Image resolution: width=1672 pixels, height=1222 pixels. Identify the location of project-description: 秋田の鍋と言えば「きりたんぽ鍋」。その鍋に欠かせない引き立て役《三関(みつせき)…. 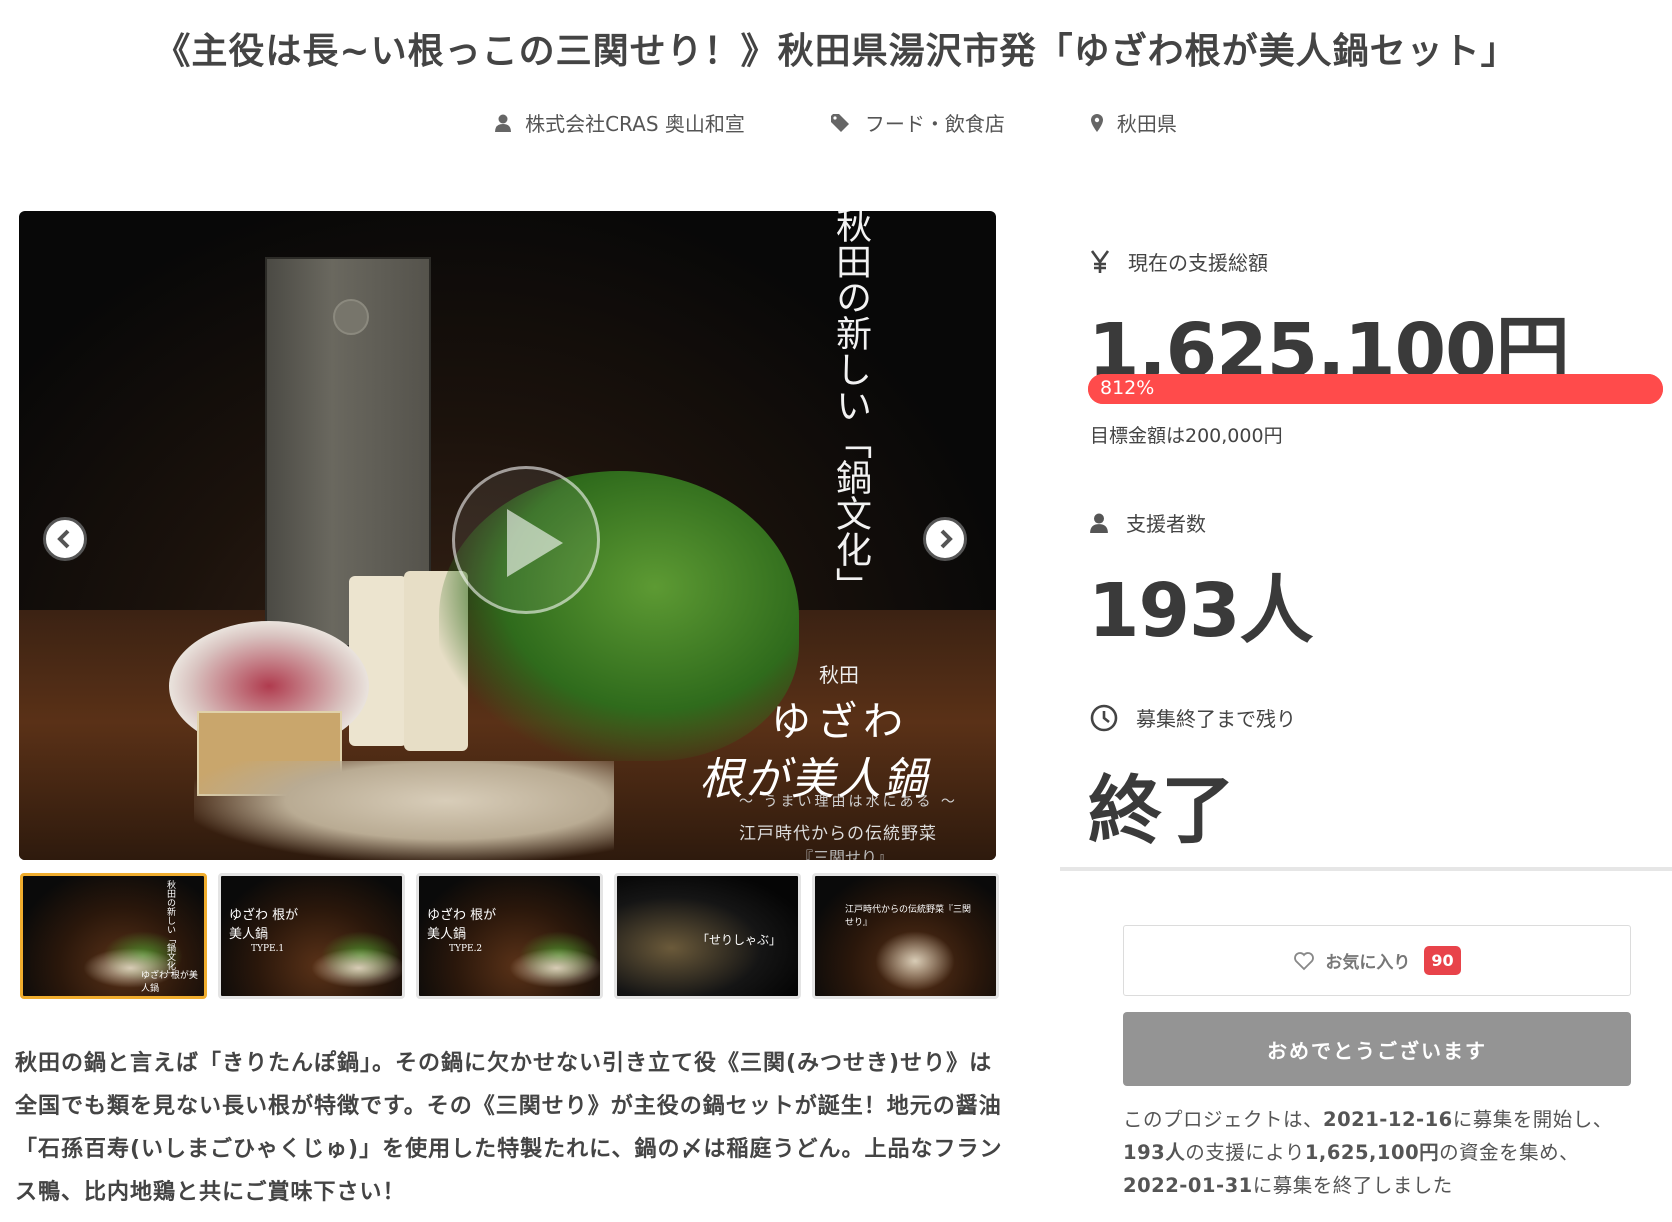
(509, 1128).